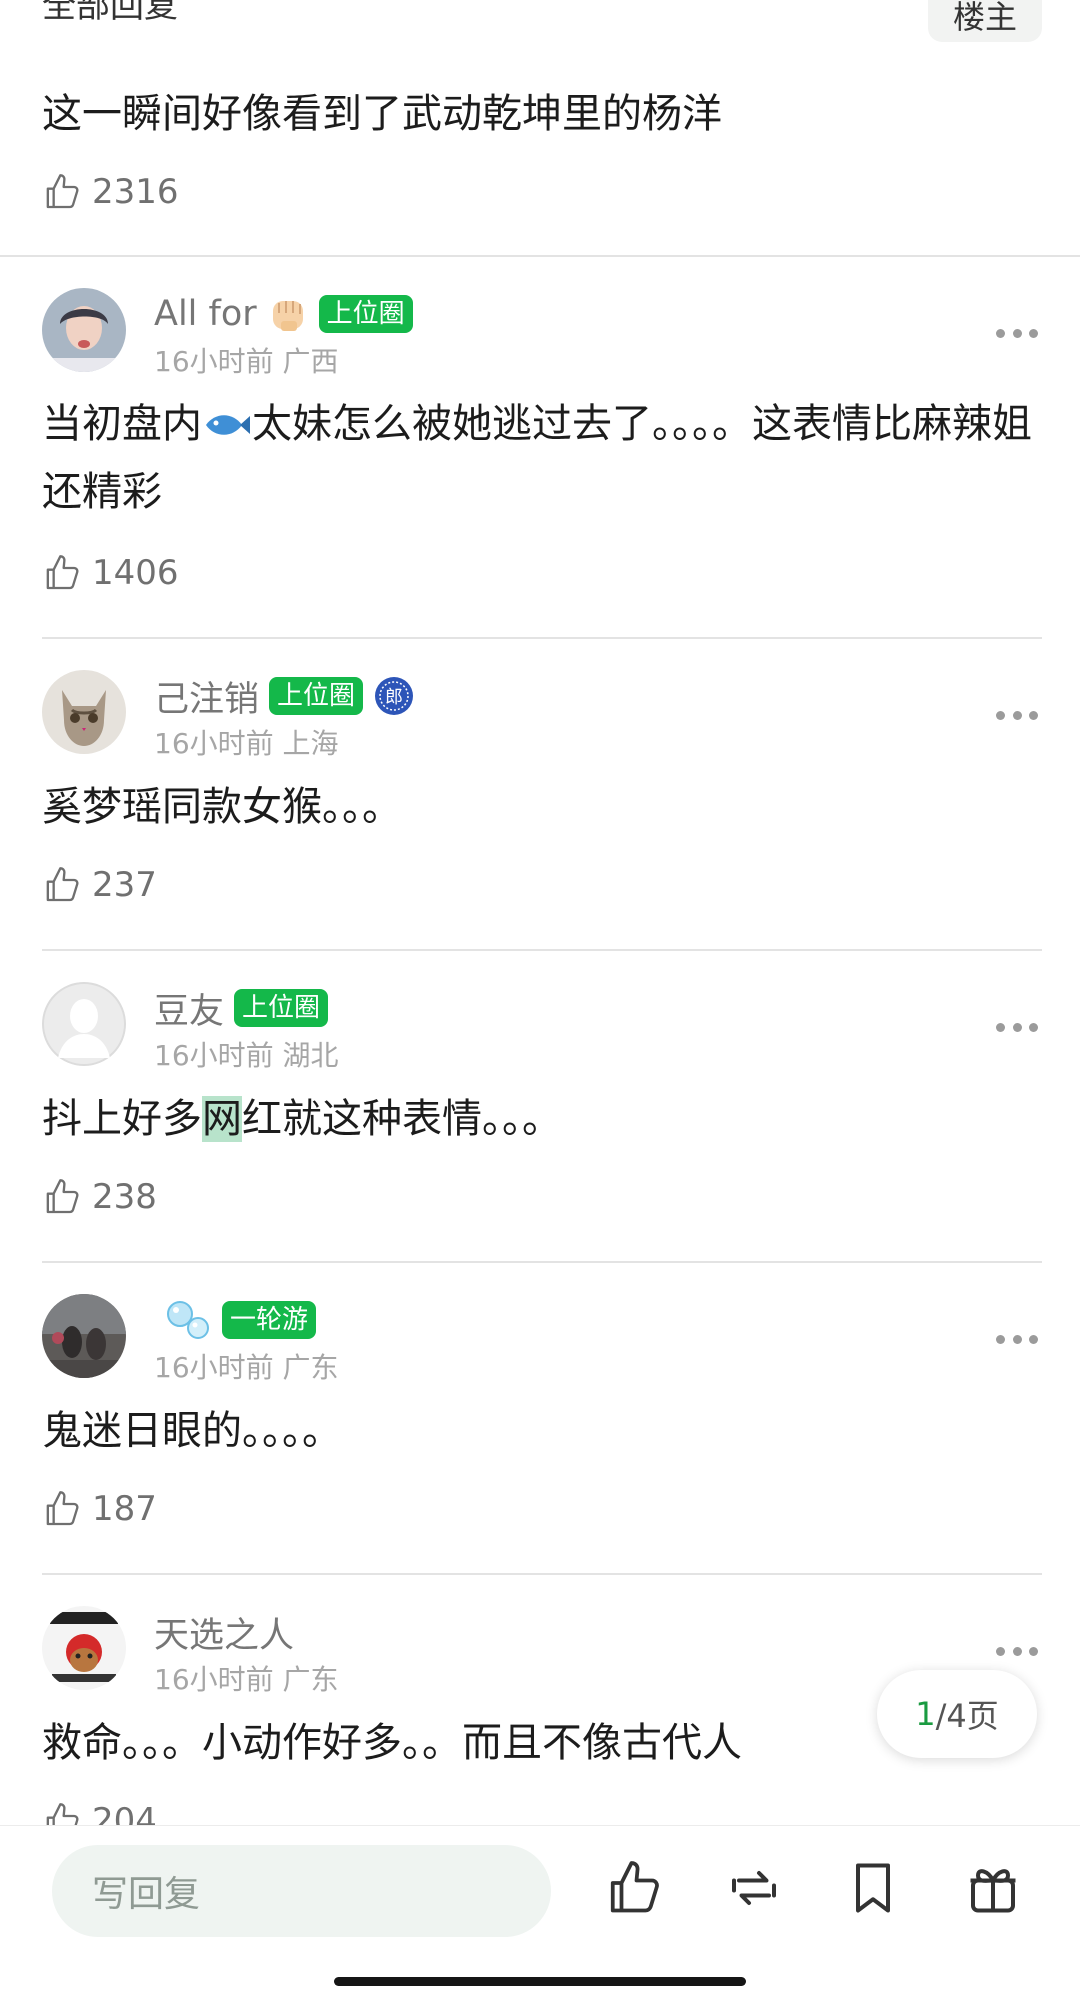  I want to click on comment-text: 鬼迷日眼的。。。。, so click(192, 1431).